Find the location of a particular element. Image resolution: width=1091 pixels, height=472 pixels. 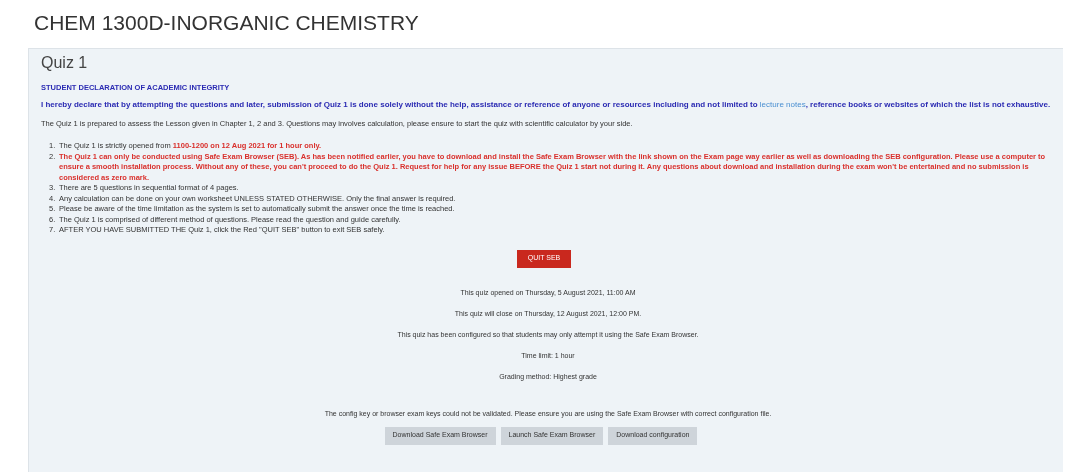

quiz-title: Quiz 1 is located at coordinates (65, 63).